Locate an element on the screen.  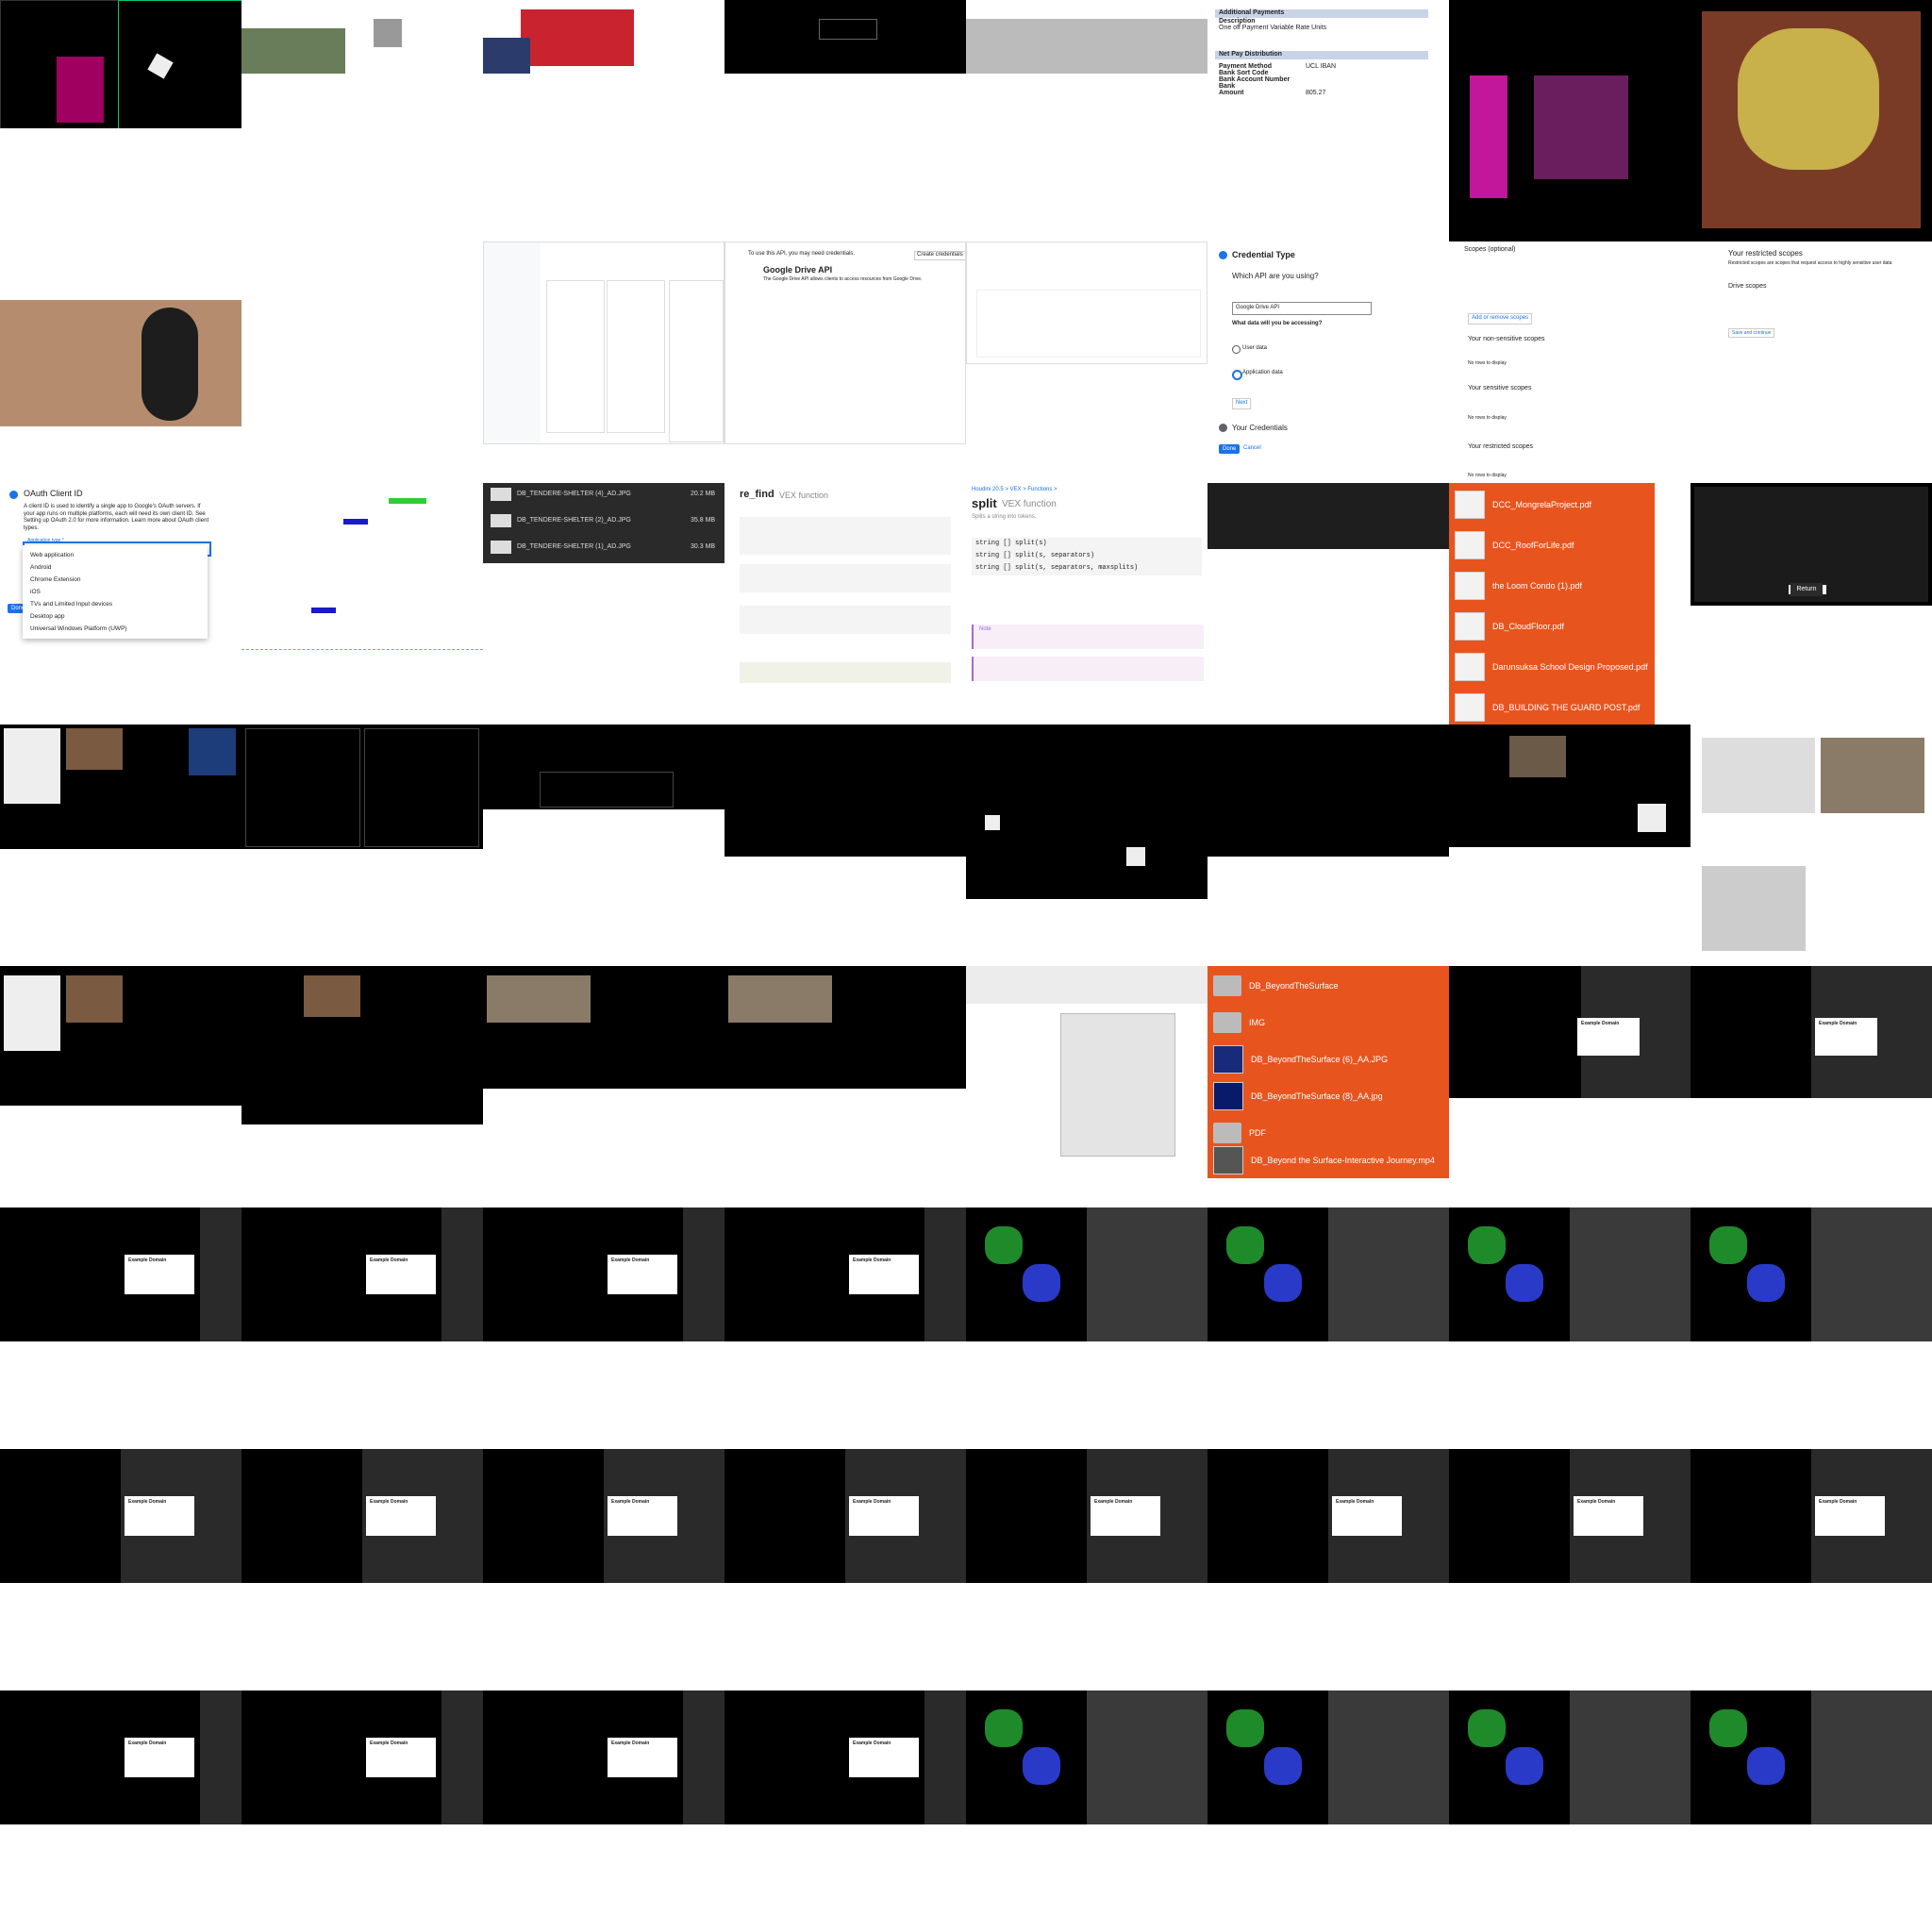
split-title: split is located at coordinates (984, 503).